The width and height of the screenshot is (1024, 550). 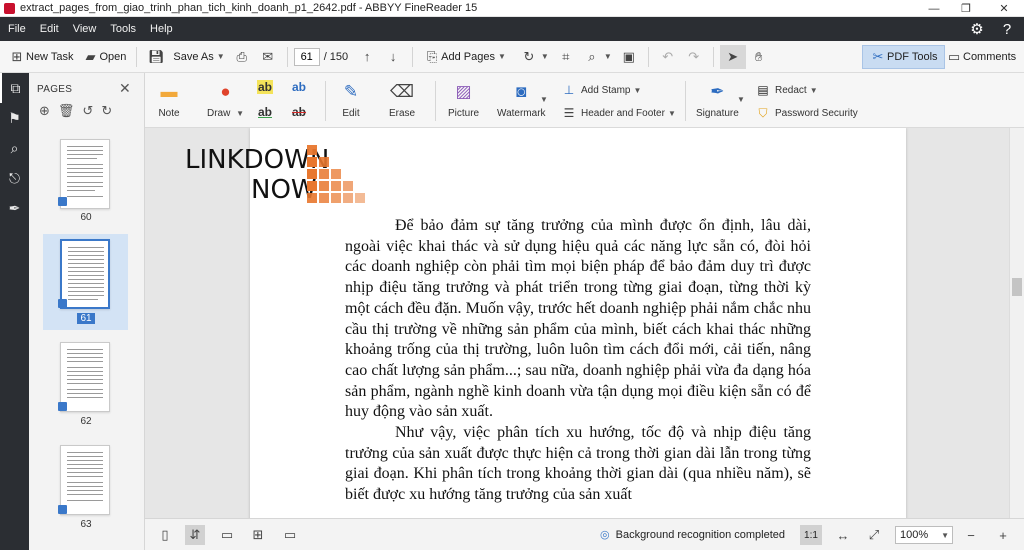 What do you see at coordinates (843, 535) in the screenshot?
I see `fit-width-icon: ↔` at bounding box center [843, 535].